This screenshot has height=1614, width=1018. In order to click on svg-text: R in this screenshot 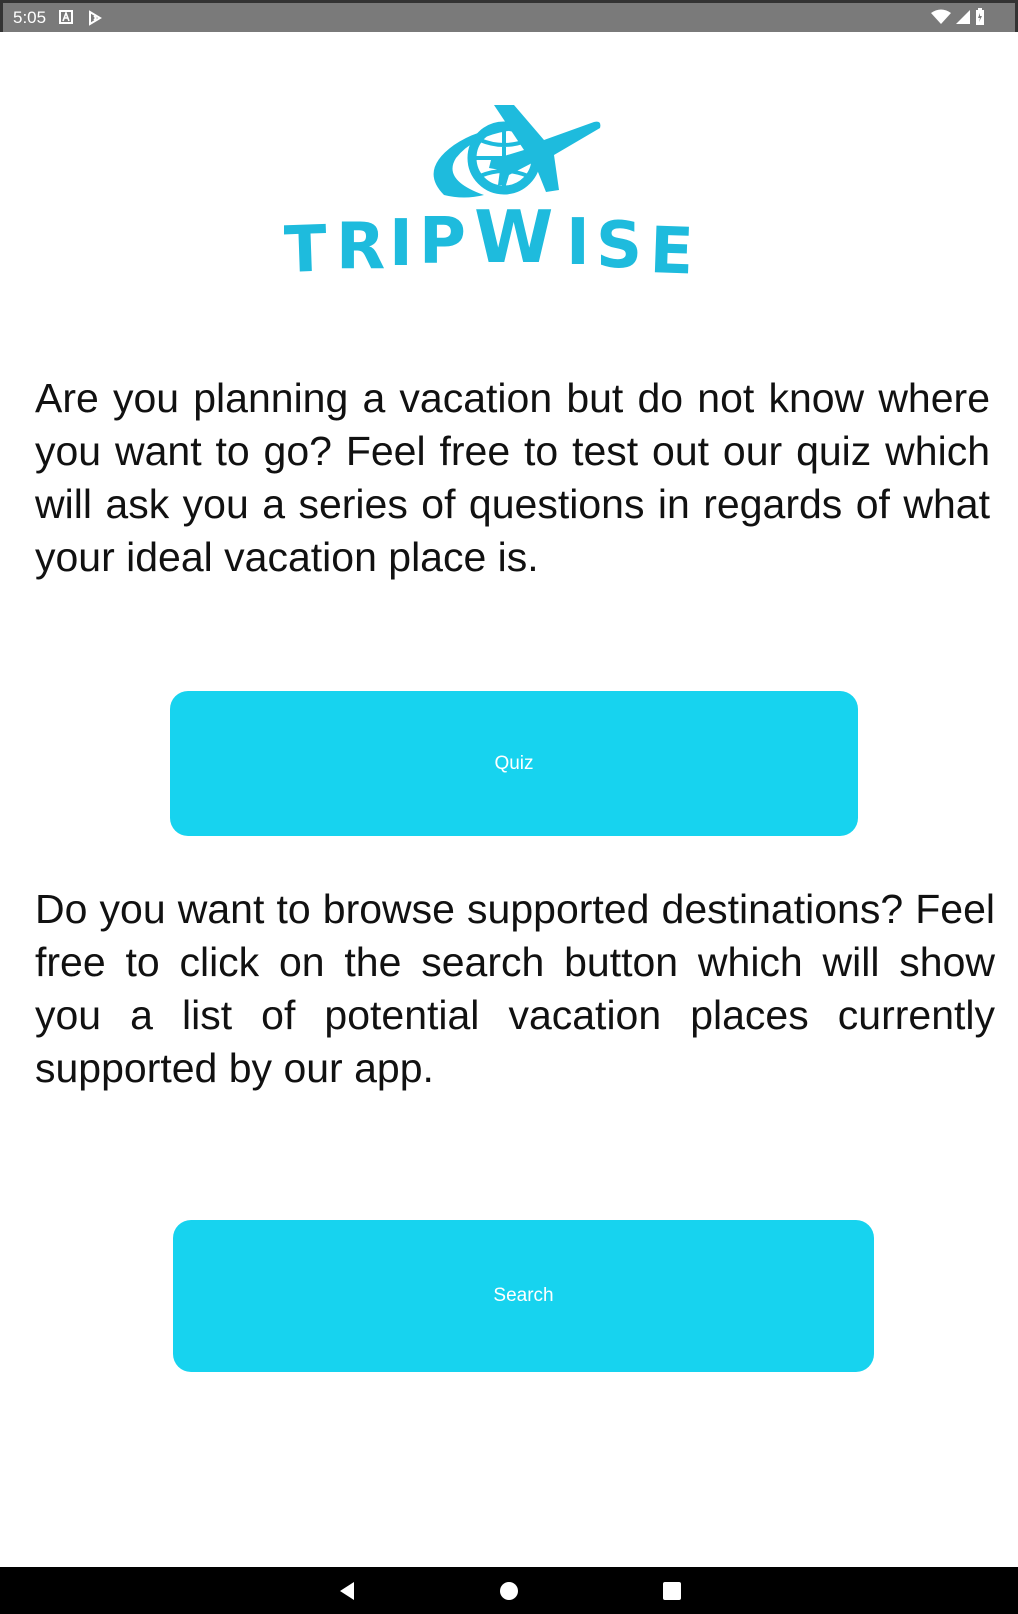, I will do `click(360, 247)`.